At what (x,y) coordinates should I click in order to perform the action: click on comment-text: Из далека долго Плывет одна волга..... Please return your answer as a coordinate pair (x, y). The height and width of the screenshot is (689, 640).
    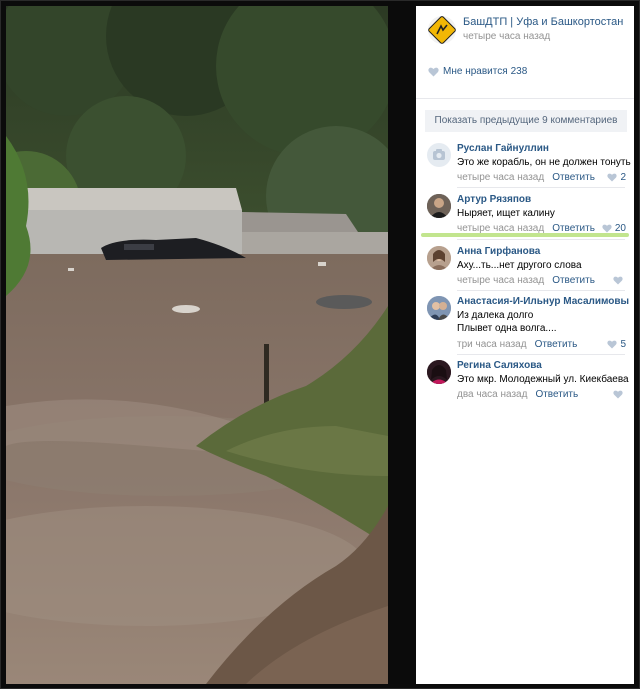
    Looking at the image, I should click on (507, 322).